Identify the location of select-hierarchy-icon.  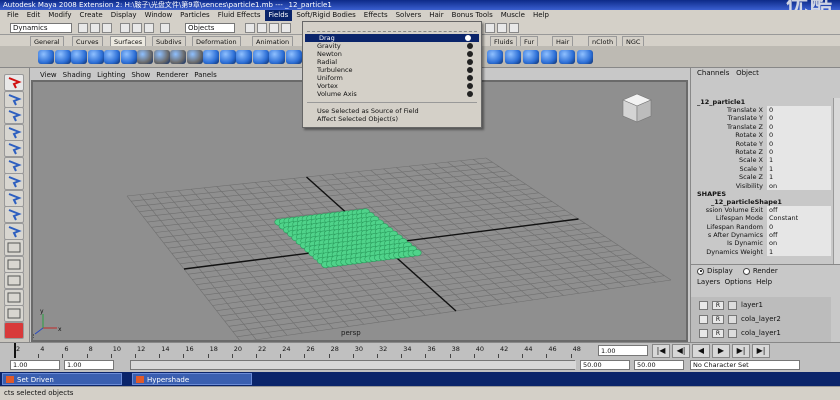
(125, 28).